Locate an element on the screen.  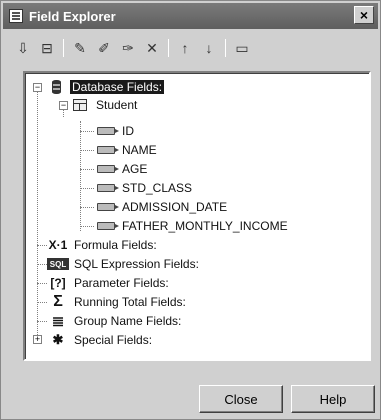
tree-node-special-fields: ✱ Special Fields: is located at coordinates (100, 340).